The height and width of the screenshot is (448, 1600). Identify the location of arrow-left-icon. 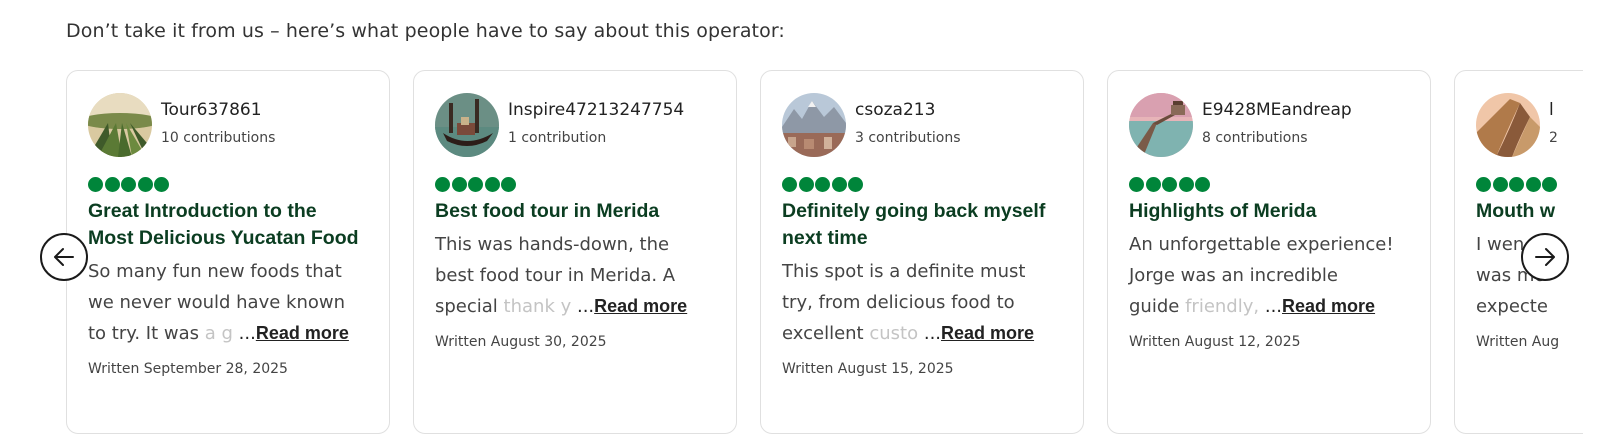
(64, 257).